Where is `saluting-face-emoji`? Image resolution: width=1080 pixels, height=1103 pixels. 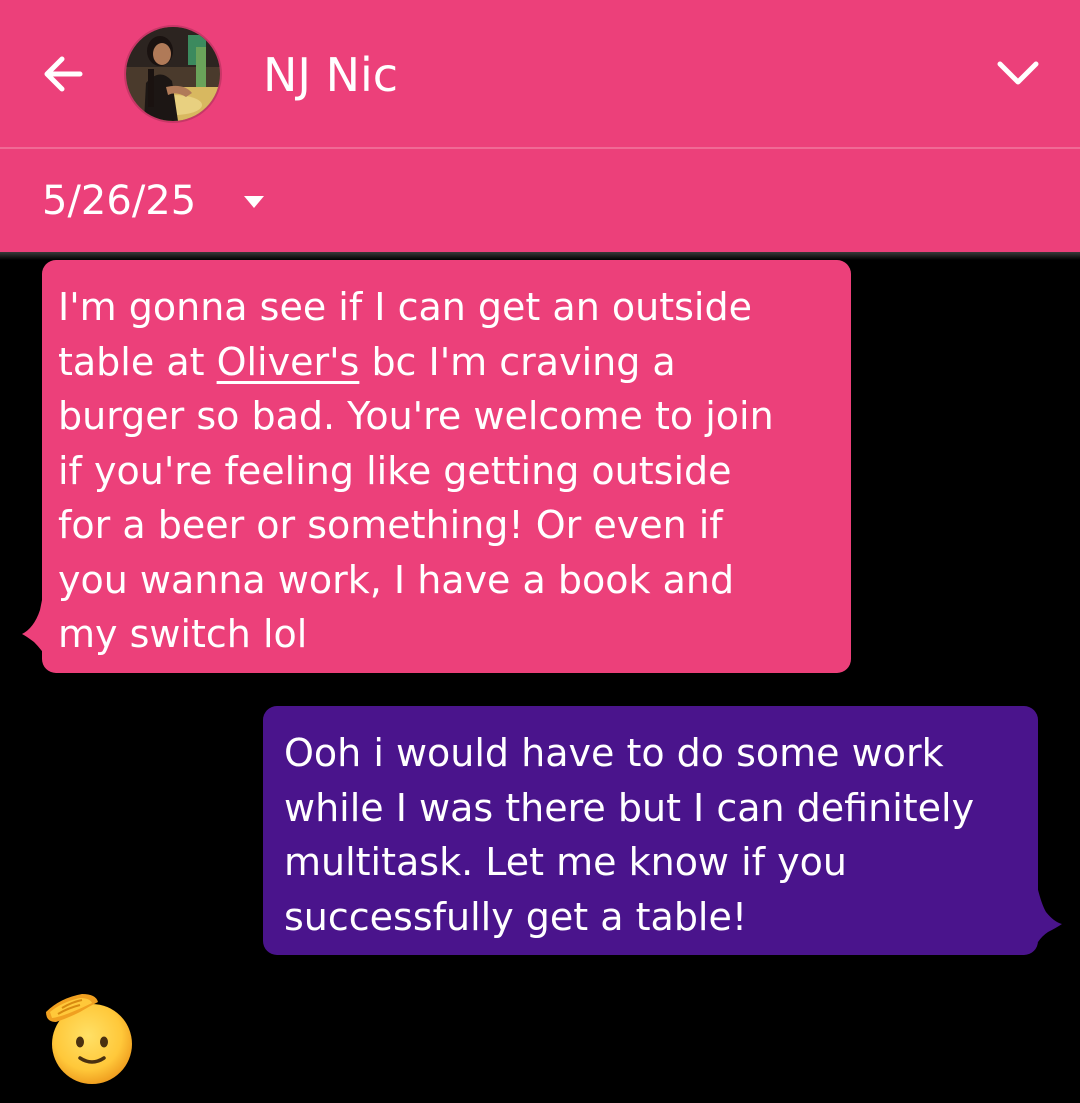
saluting-face-emoji is located at coordinates (88, 1038).